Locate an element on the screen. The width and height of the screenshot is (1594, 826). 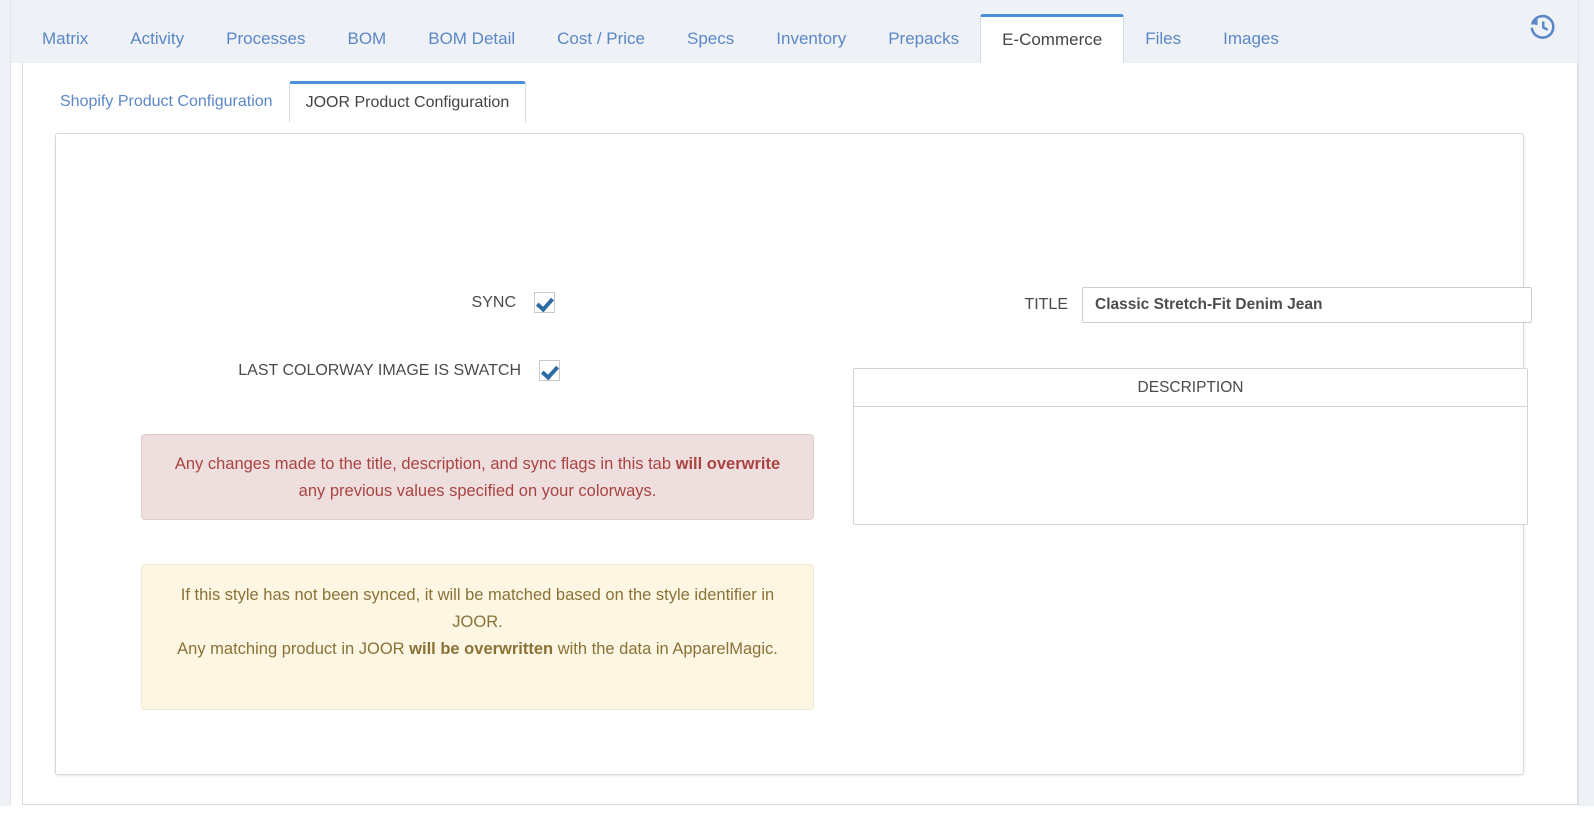
sync-field-row: SYNC is located at coordinates (485, 302).